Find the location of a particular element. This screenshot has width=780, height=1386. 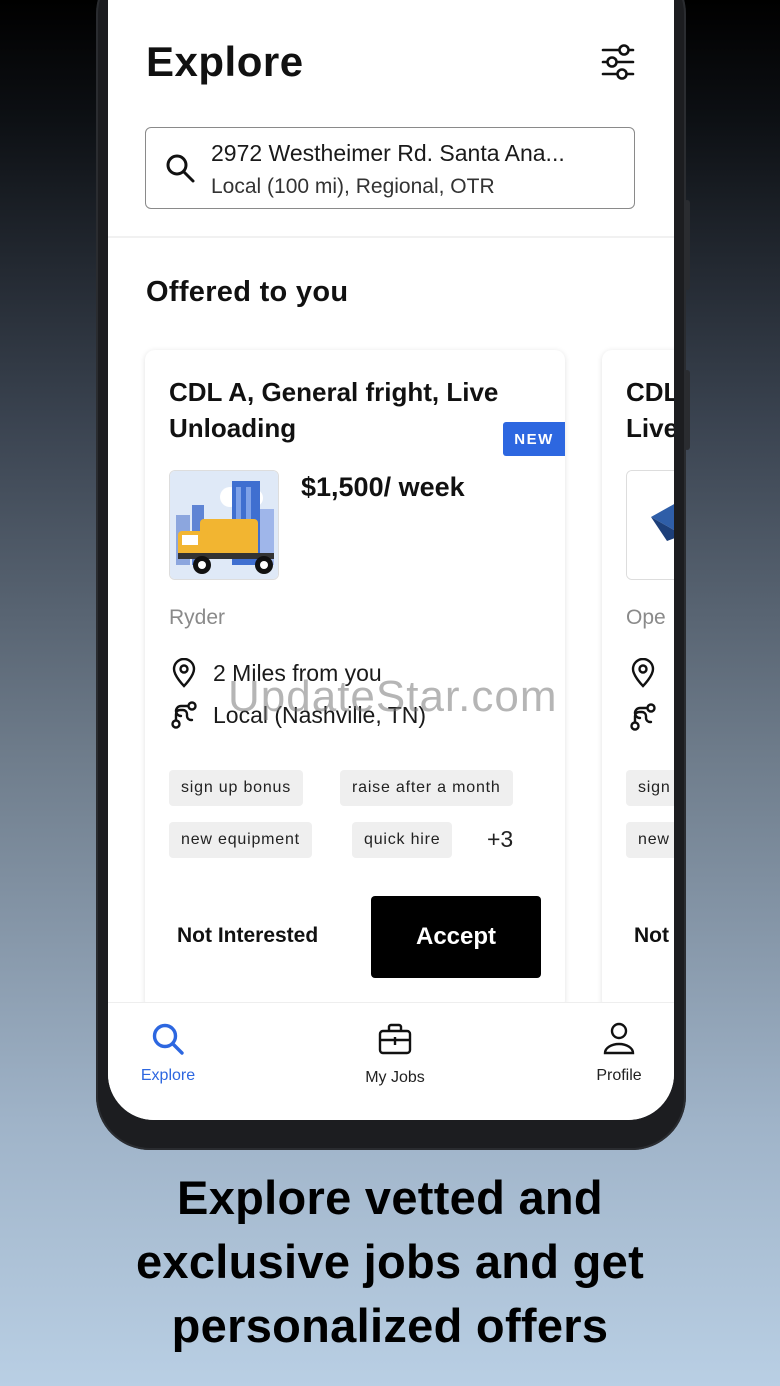

nav-item-my-jobs: My Jobs is located at coordinates (395, 1061).